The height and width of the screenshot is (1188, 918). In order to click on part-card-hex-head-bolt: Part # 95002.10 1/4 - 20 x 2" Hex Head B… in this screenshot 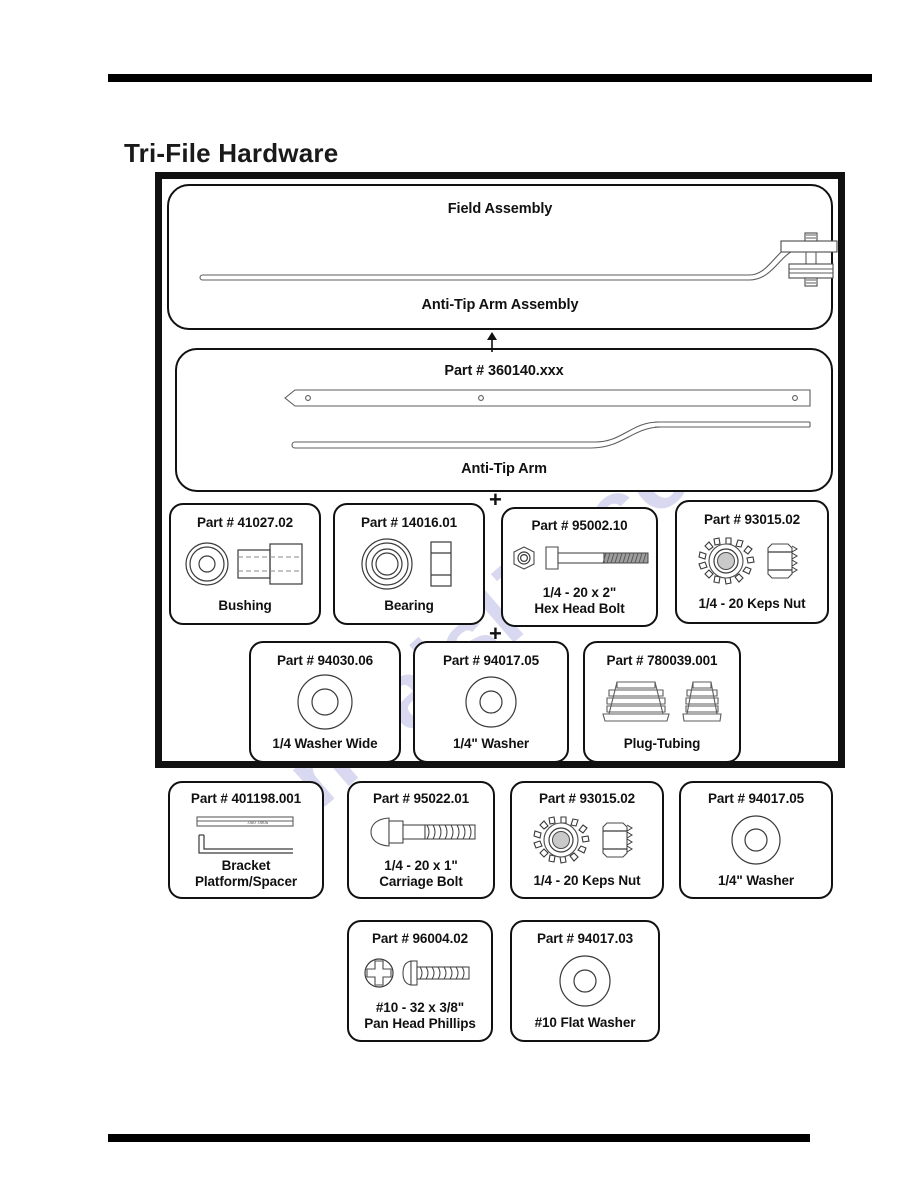, I will do `click(579, 567)`.